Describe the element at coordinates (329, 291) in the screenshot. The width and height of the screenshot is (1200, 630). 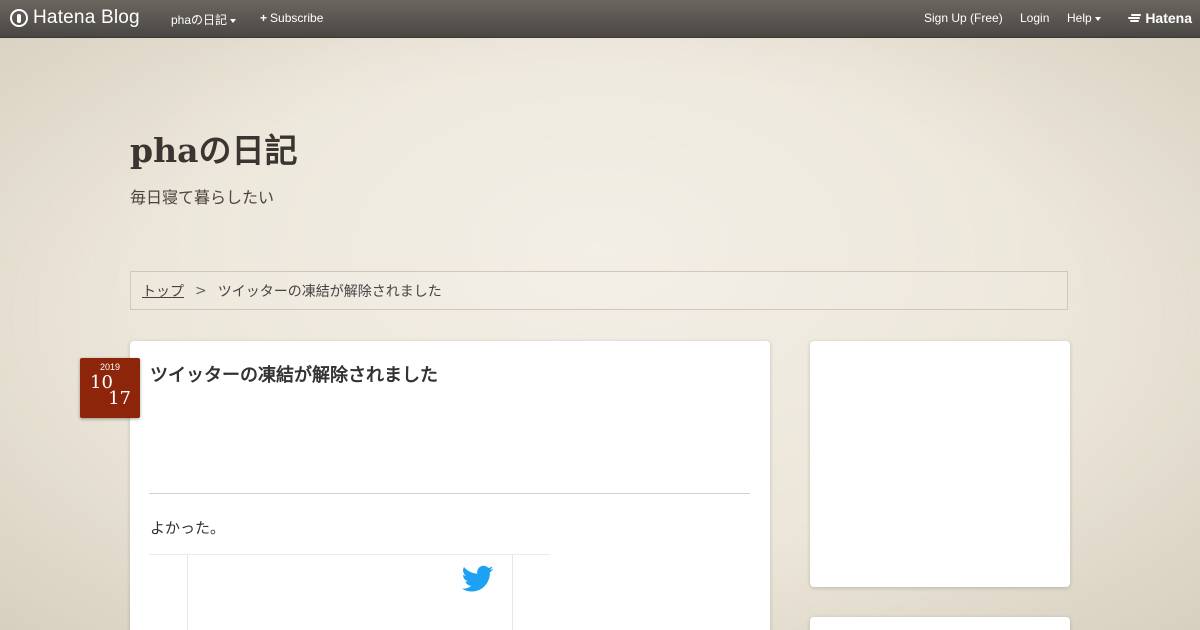
I see `breadcrumb-current: ツイッターの凍結が解除されました` at that location.